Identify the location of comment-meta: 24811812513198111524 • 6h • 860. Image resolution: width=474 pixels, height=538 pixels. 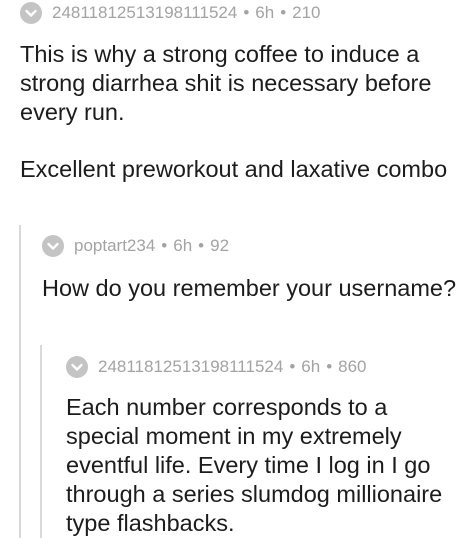
(216, 367).